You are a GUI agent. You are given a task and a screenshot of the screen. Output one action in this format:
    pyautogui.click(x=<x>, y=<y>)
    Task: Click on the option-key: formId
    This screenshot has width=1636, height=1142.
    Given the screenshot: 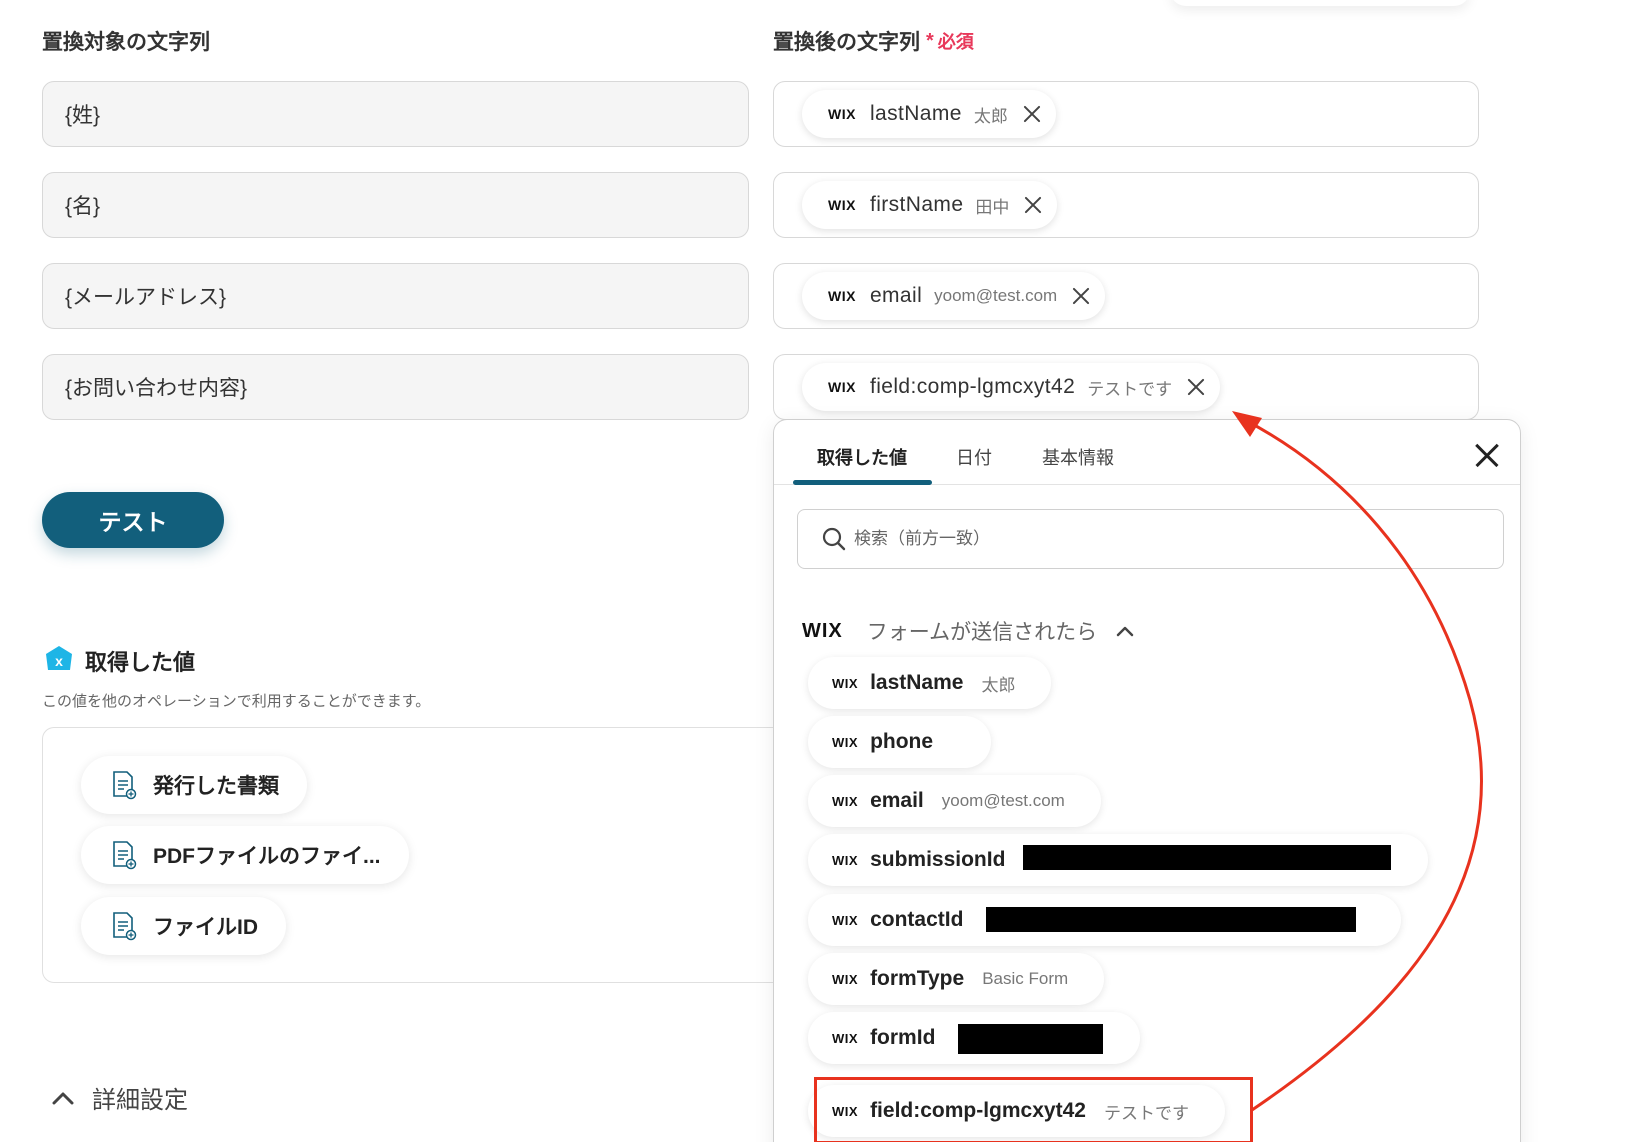 What is the action you would take?
    pyautogui.click(x=903, y=1037)
    